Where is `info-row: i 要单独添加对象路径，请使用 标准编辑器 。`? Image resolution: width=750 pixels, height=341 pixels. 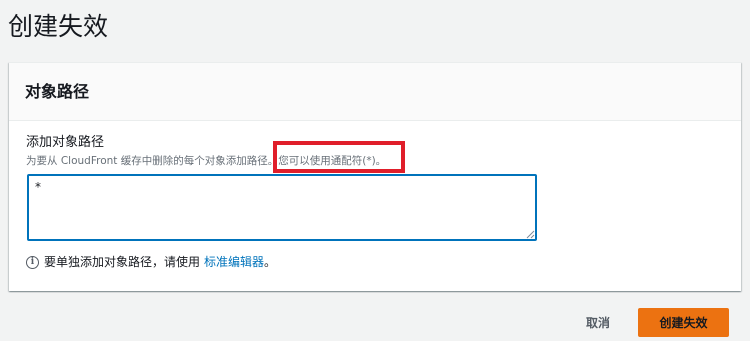 info-row: i 要单独添加对象路径，请使用 标准编辑器 。 is located at coordinates (151, 262).